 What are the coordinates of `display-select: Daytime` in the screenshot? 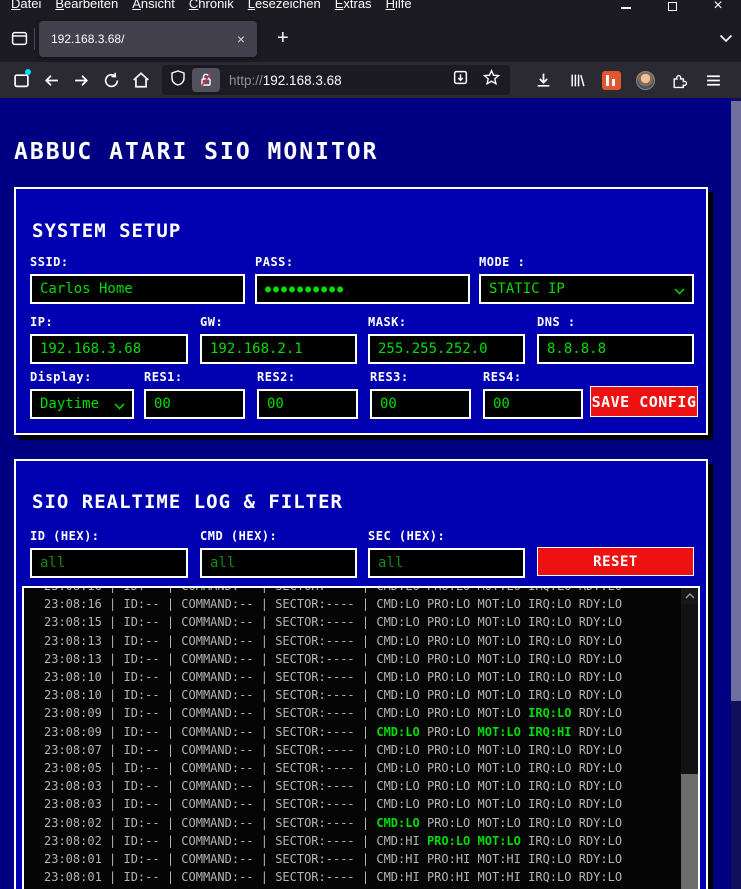 It's located at (82, 404).